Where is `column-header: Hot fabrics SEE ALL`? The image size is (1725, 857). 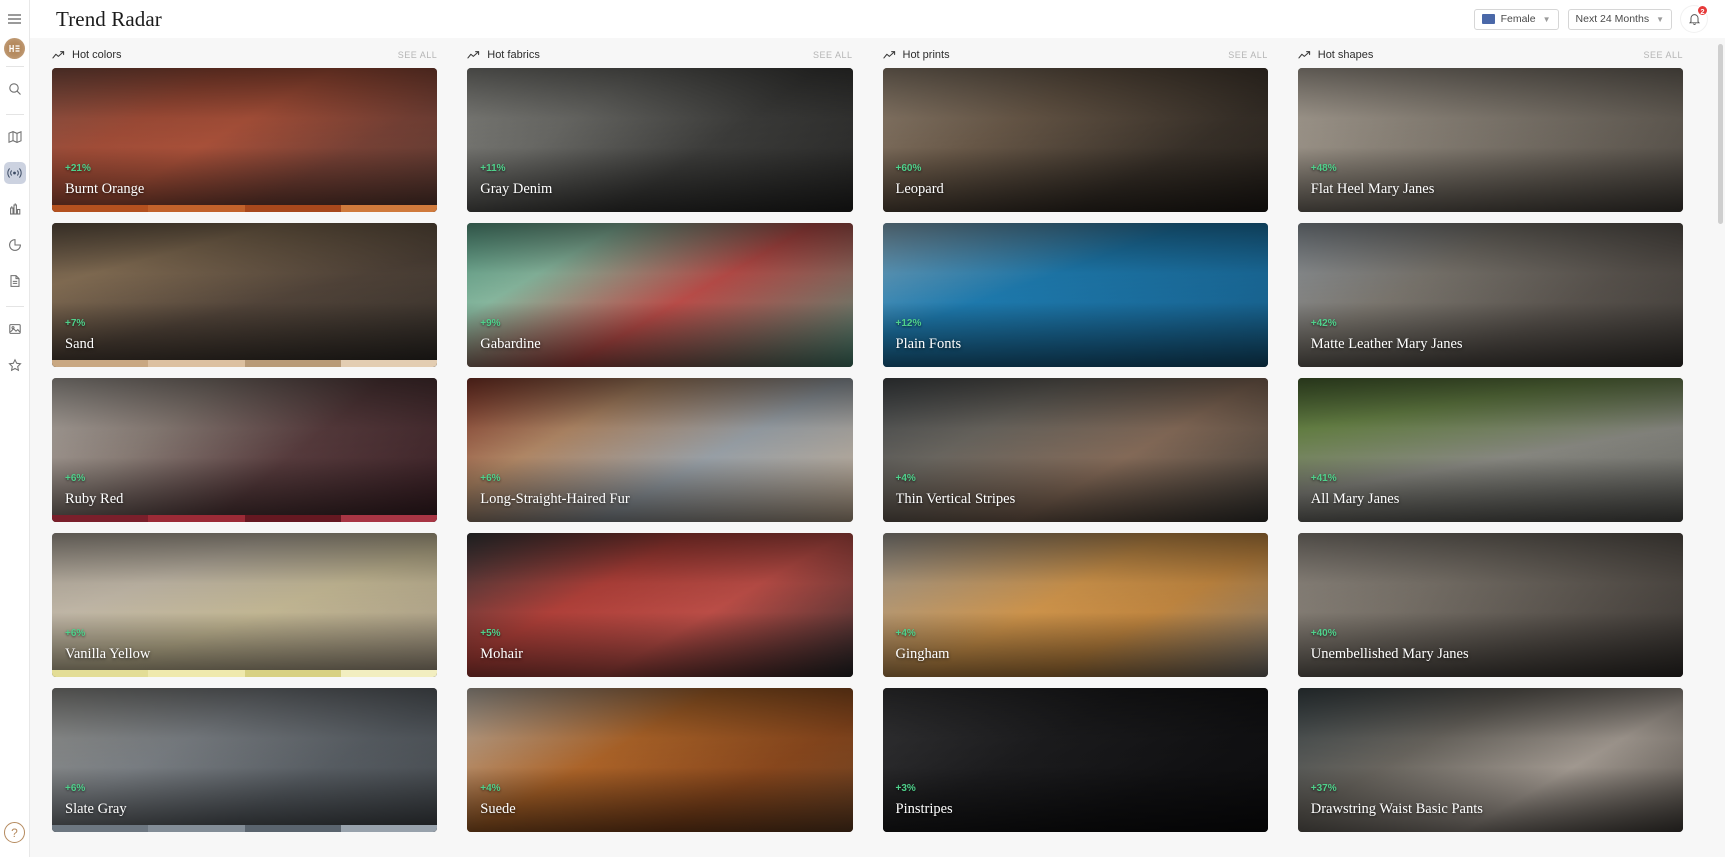
column-header: Hot fabrics SEE ALL is located at coordinates (659, 55).